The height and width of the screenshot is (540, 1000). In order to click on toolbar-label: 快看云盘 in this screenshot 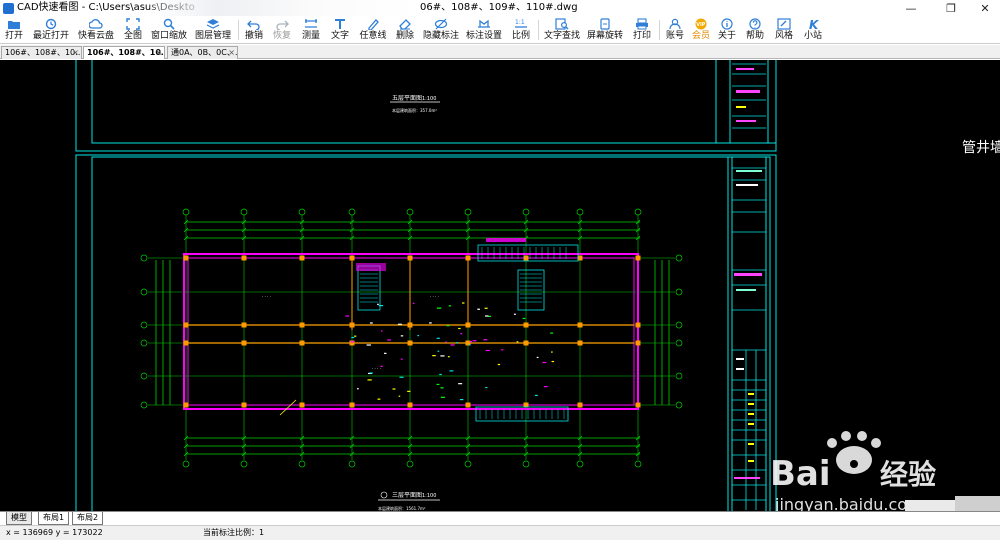, I will do `click(96, 36)`.